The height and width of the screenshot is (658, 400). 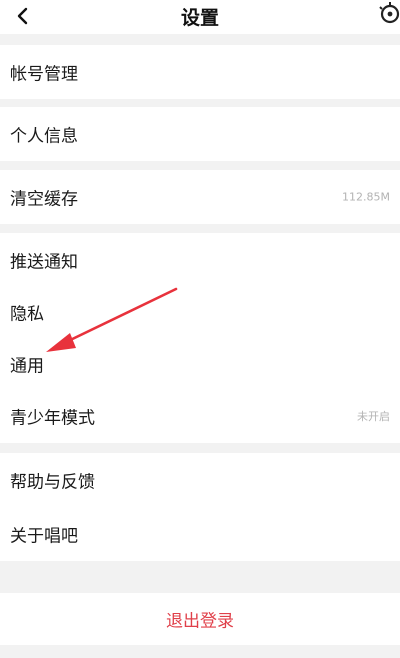 What do you see at coordinates (200, 134) in the screenshot?
I see `menu-item-personal-info: 个人信息` at bounding box center [200, 134].